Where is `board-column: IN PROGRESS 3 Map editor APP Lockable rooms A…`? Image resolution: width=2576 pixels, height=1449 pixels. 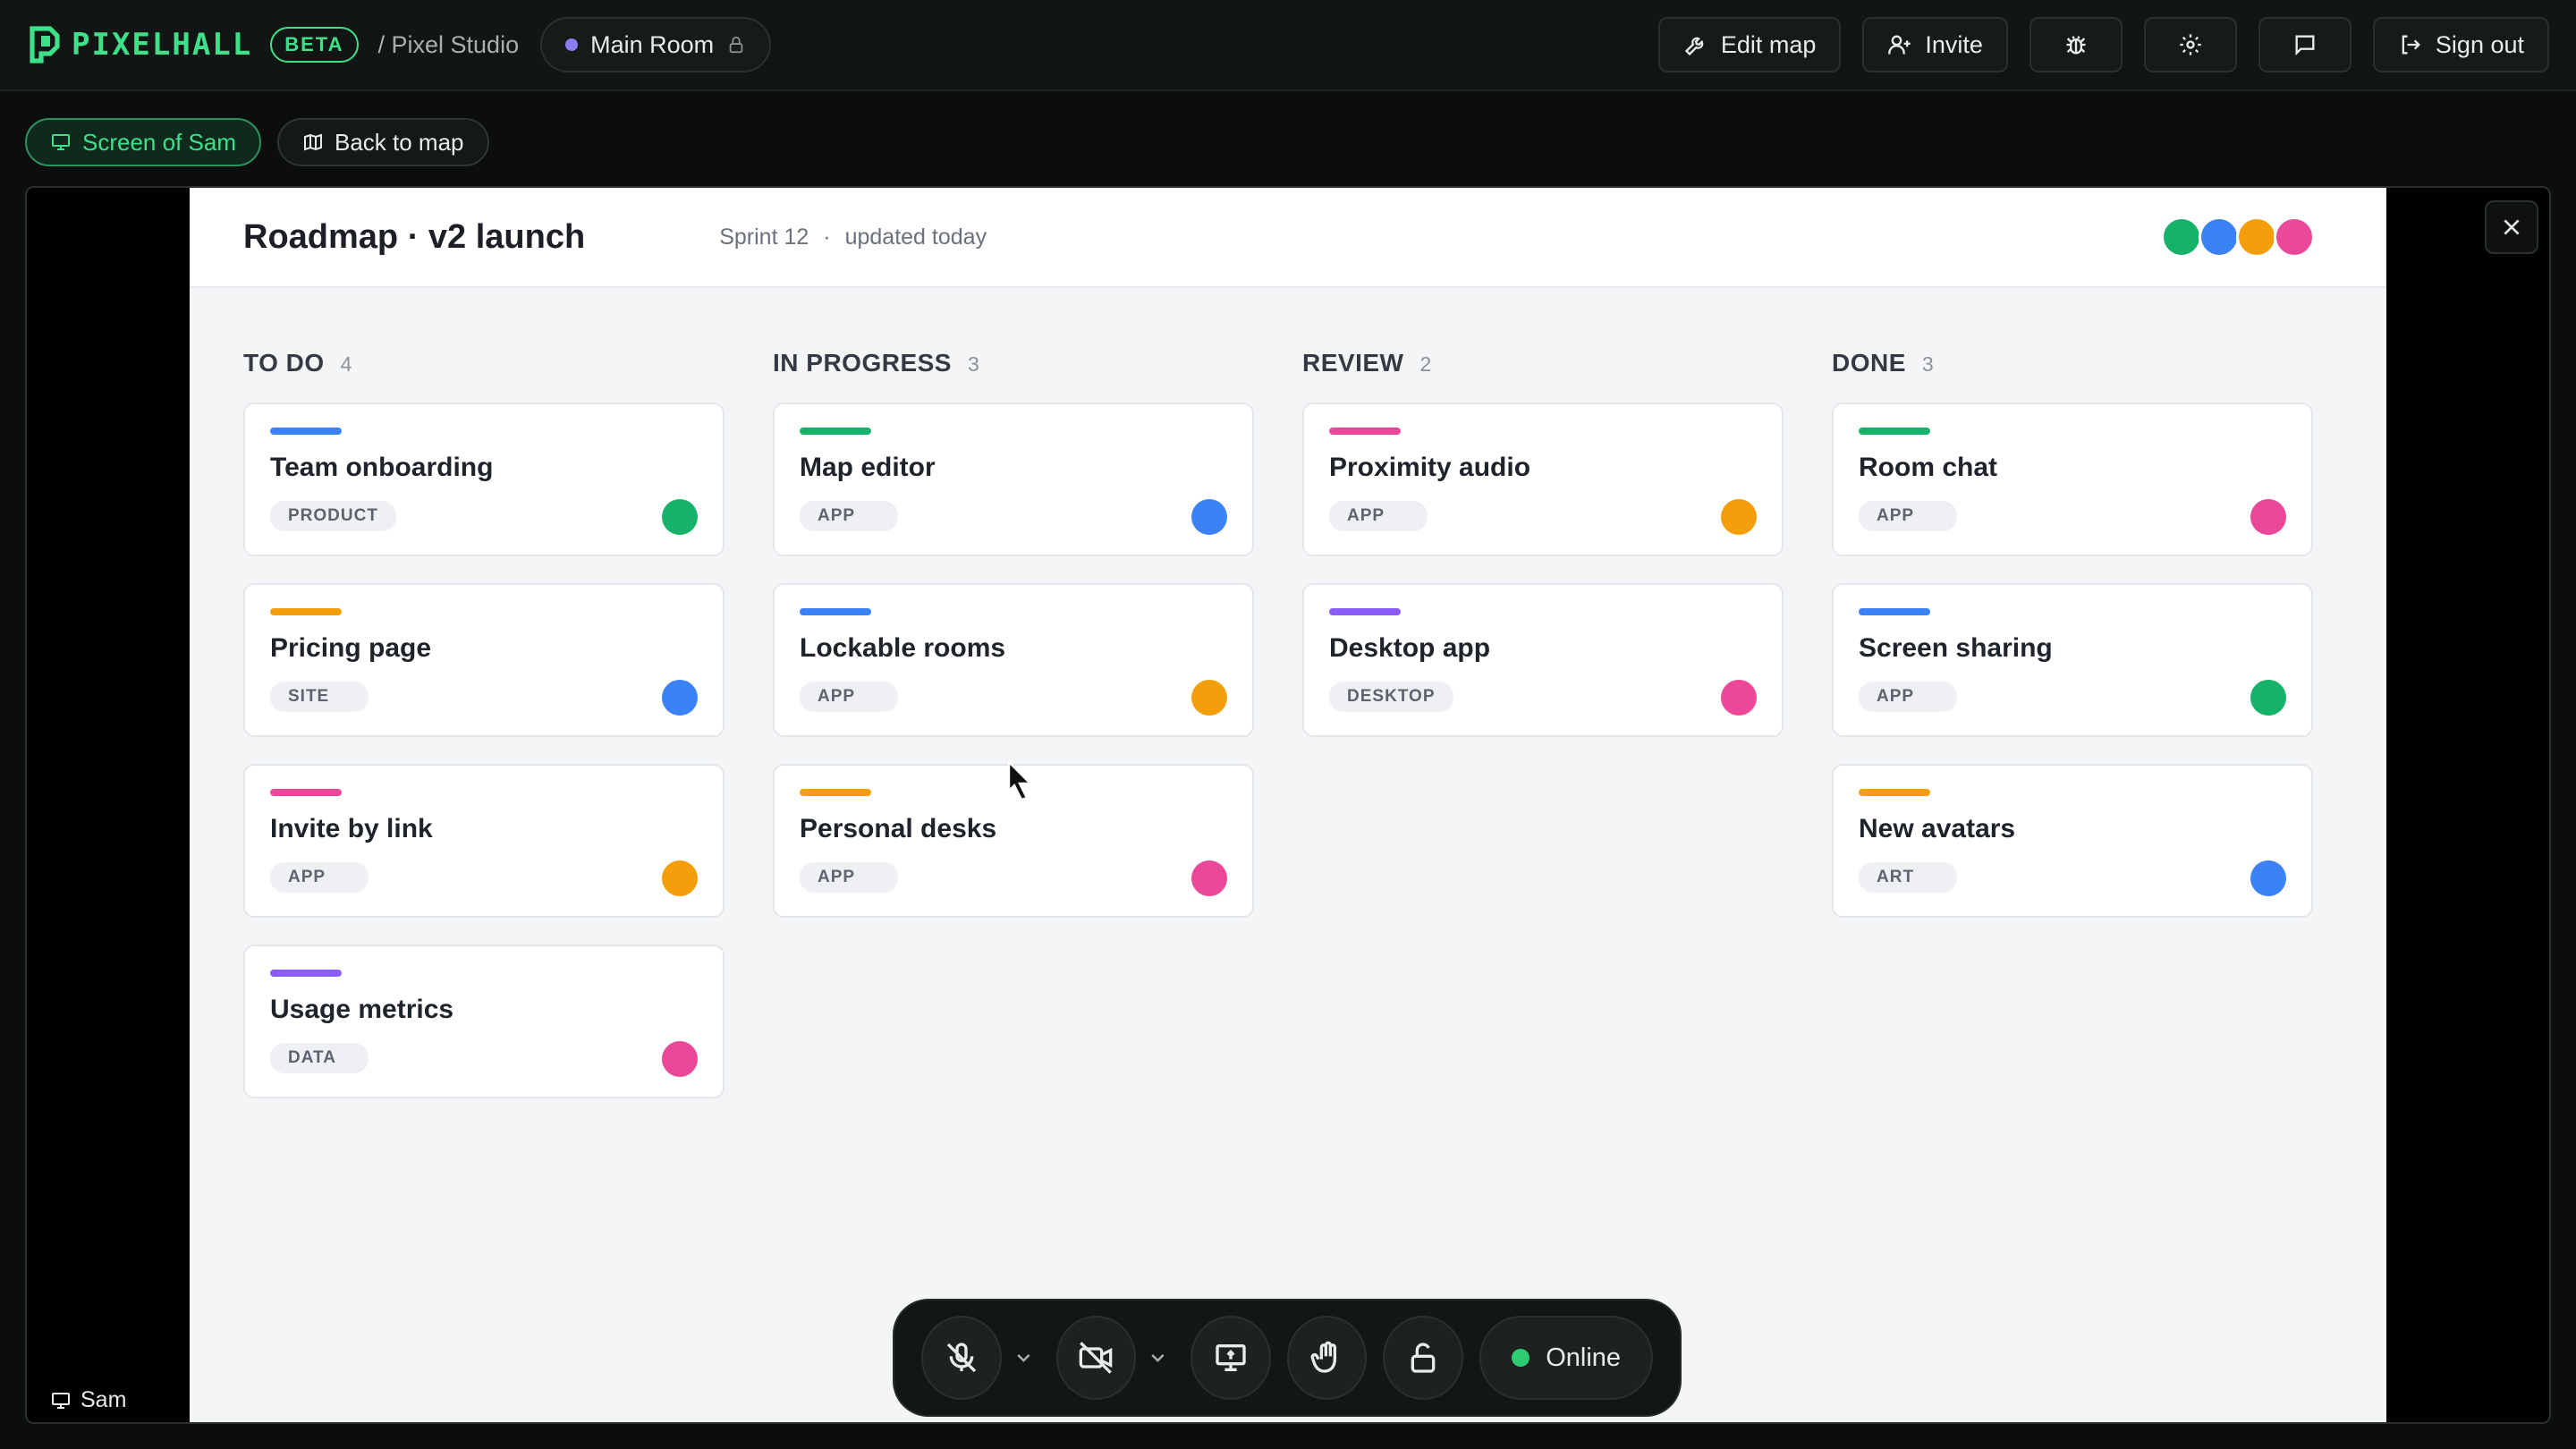 board-column: IN PROGRESS 3 Map editor APP Lockable rooms A… is located at coordinates (1013, 737).